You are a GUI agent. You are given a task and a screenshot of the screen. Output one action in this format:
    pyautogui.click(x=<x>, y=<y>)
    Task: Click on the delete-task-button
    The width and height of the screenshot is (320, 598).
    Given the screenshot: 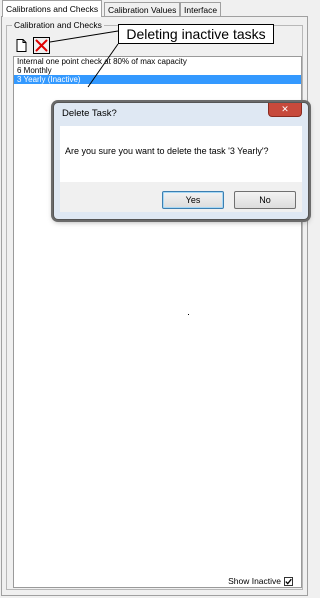 What is the action you would take?
    pyautogui.click(x=41, y=45)
    